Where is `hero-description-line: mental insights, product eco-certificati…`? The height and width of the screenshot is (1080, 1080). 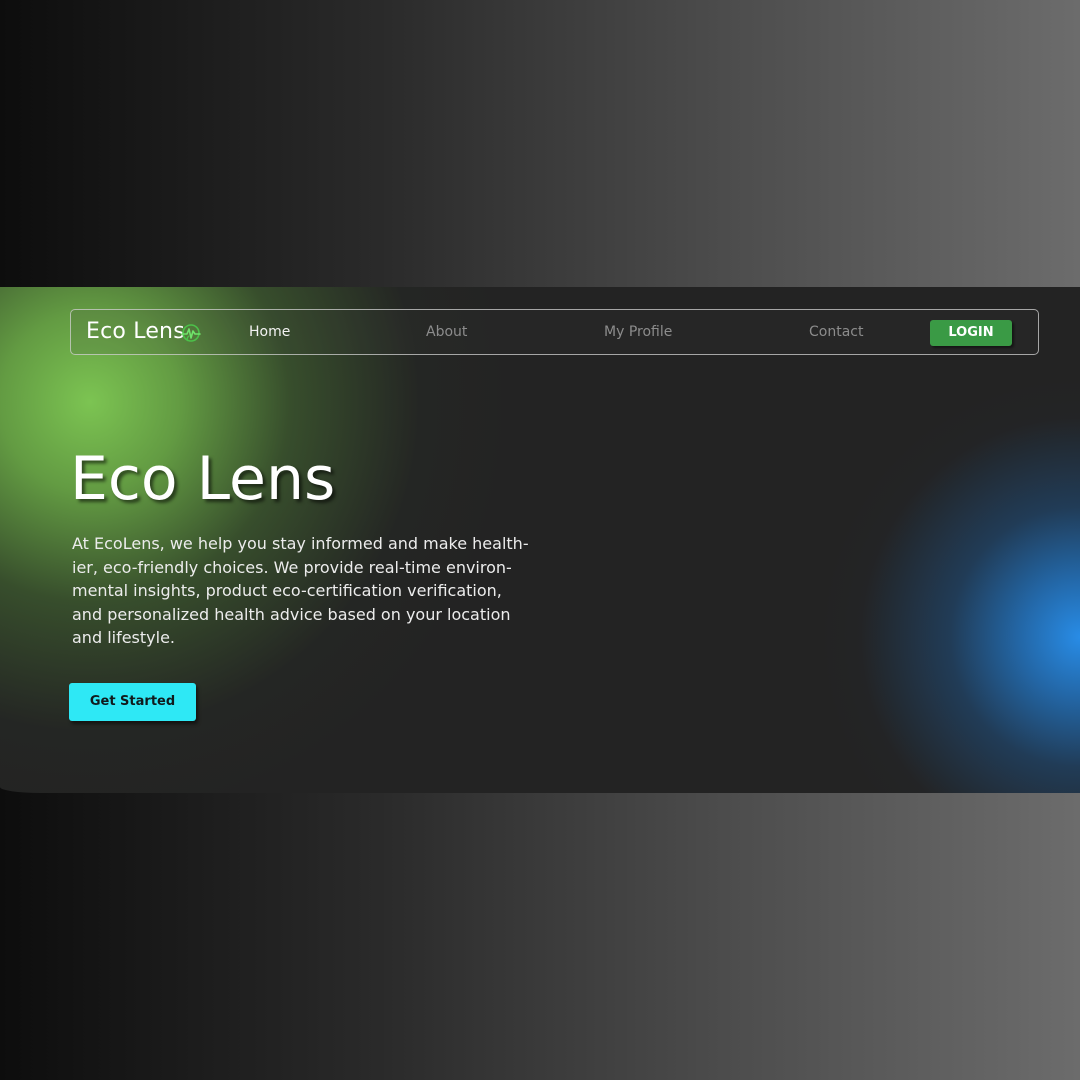
hero-description-line: mental insights, product eco-certificati… is located at coordinates (287, 591).